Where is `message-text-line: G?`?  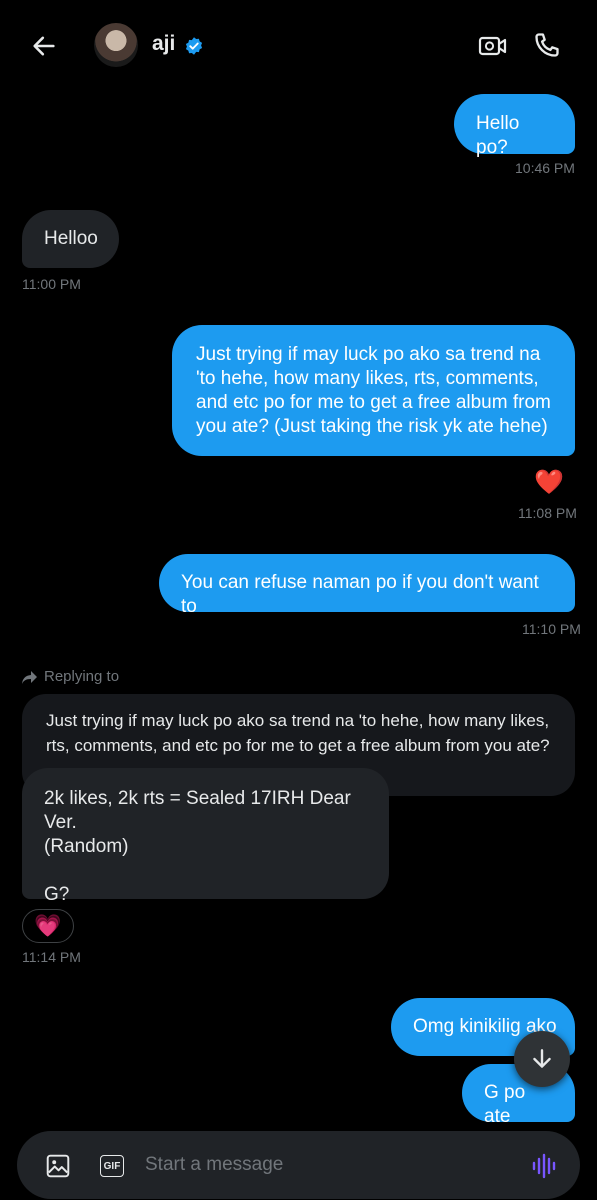
message-text-line: G? is located at coordinates (57, 894).